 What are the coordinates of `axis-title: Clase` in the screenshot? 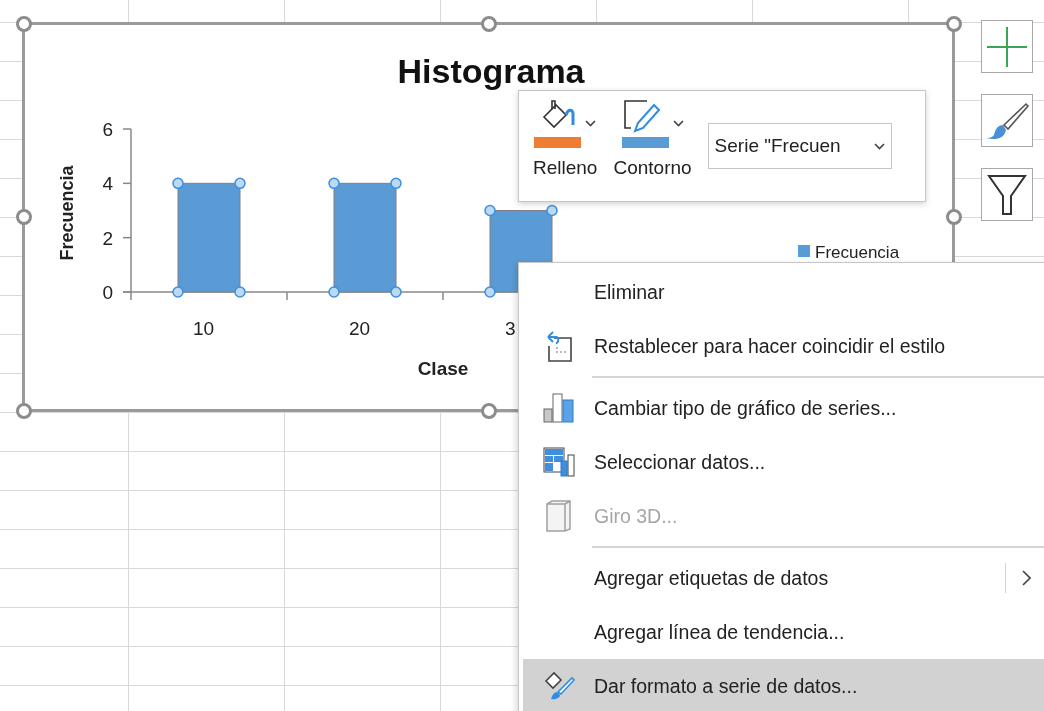 It's located at (443, 368).